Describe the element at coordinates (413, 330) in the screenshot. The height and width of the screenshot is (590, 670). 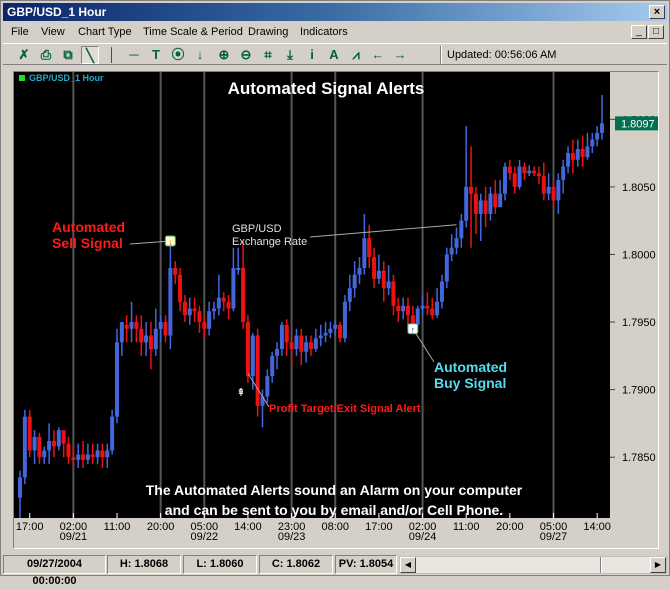
I see `buy-arrow-icon: ↑` at that location.